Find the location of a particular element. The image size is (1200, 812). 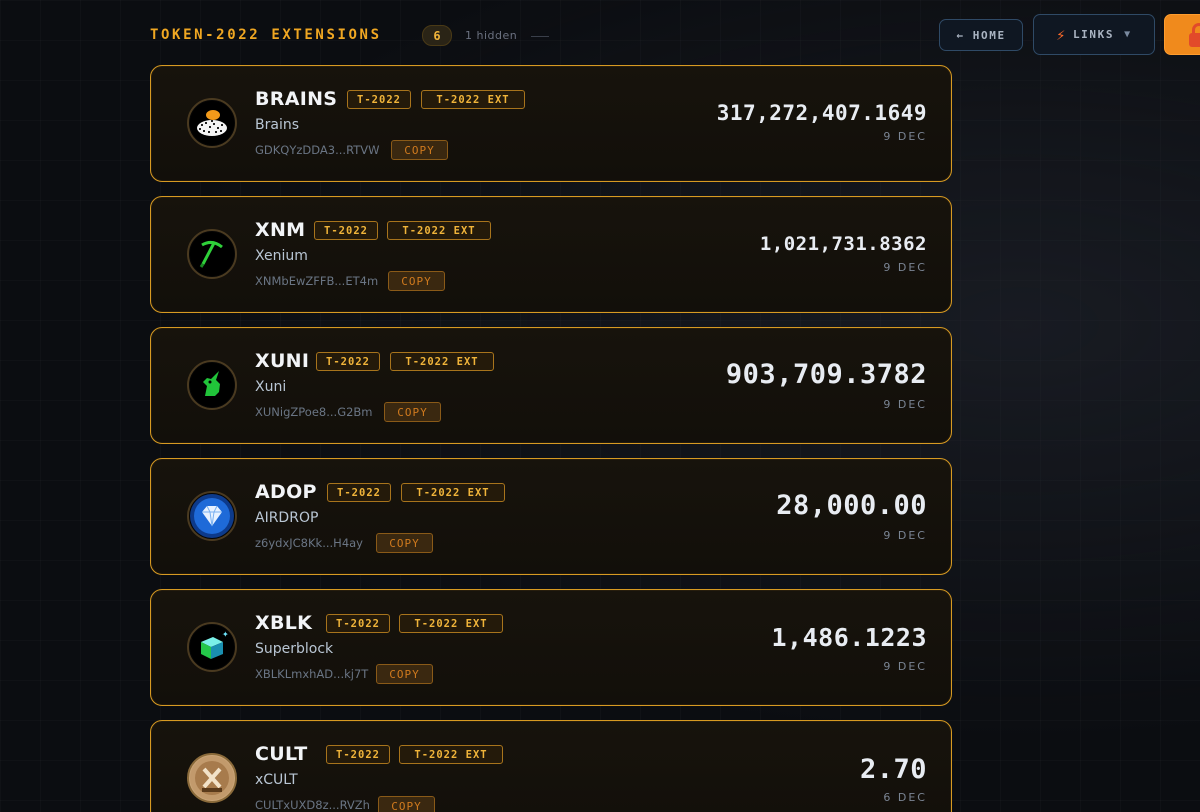

token-address: CULTxUXD8z...RVZh is located at coordinates (312, 805).